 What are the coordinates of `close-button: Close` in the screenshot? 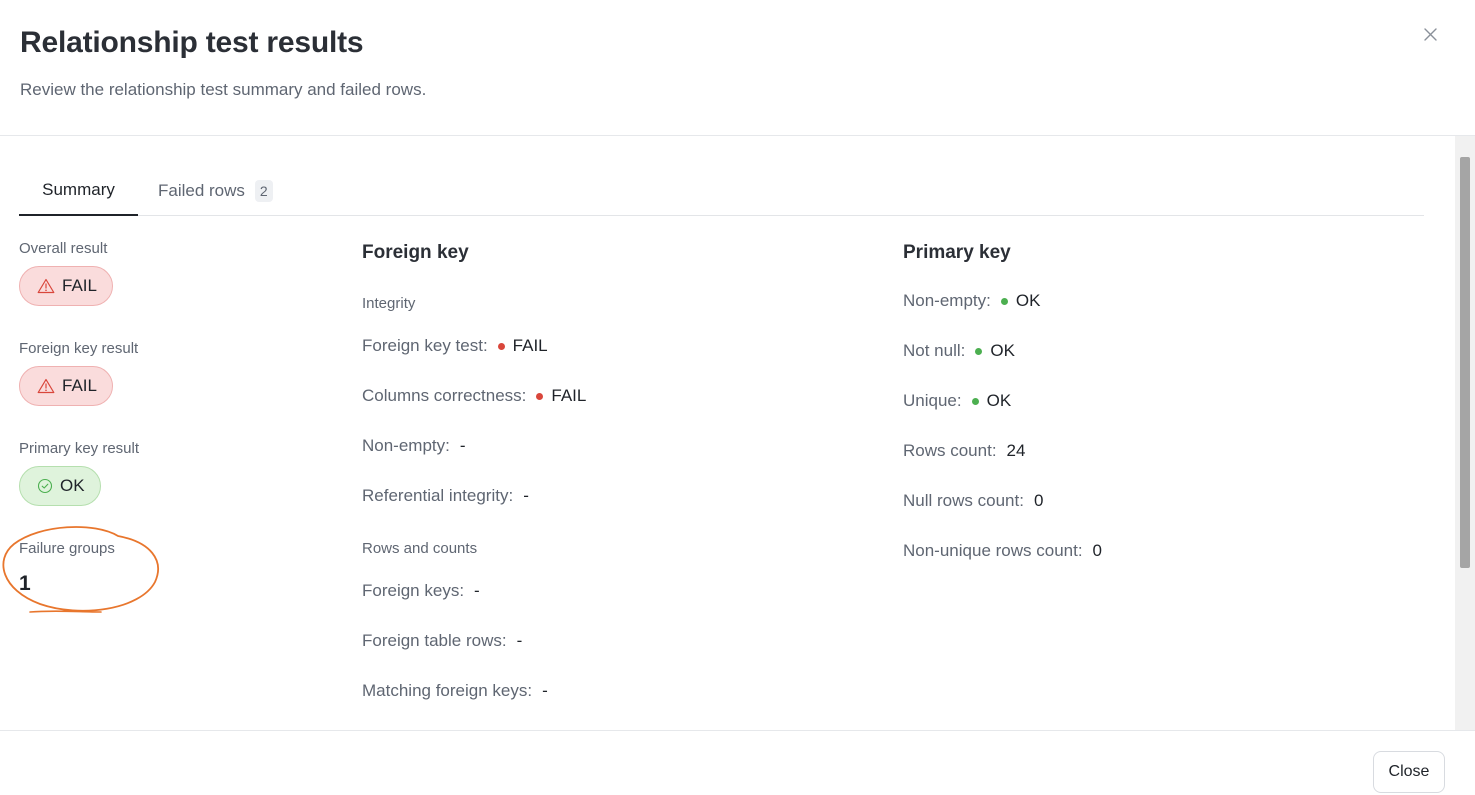 It's located at (1409, 772).